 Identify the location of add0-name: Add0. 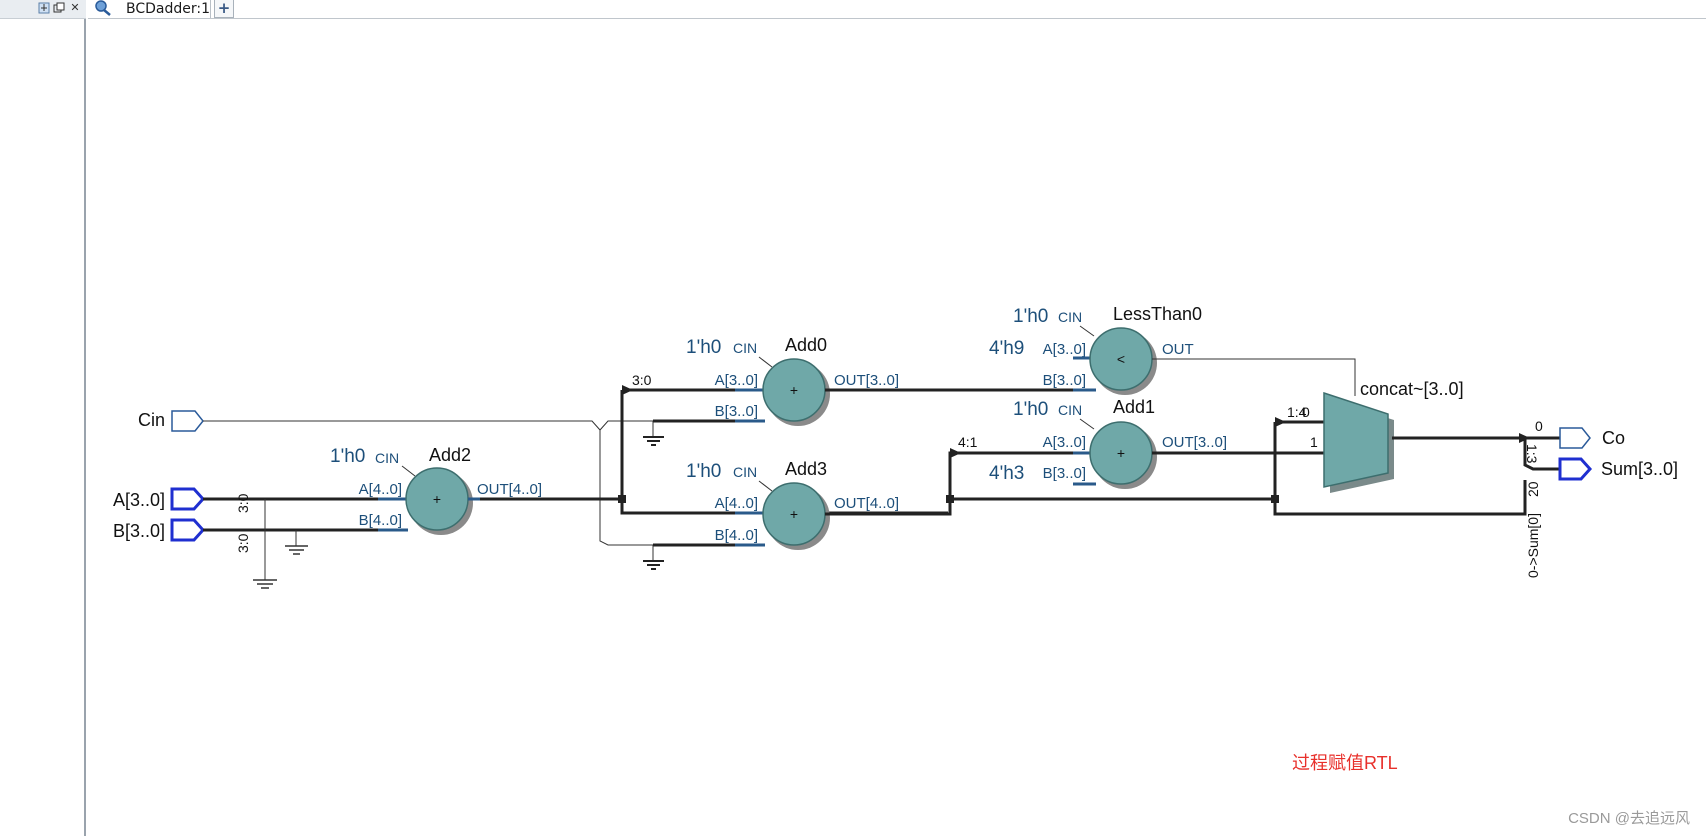
(806, 345).